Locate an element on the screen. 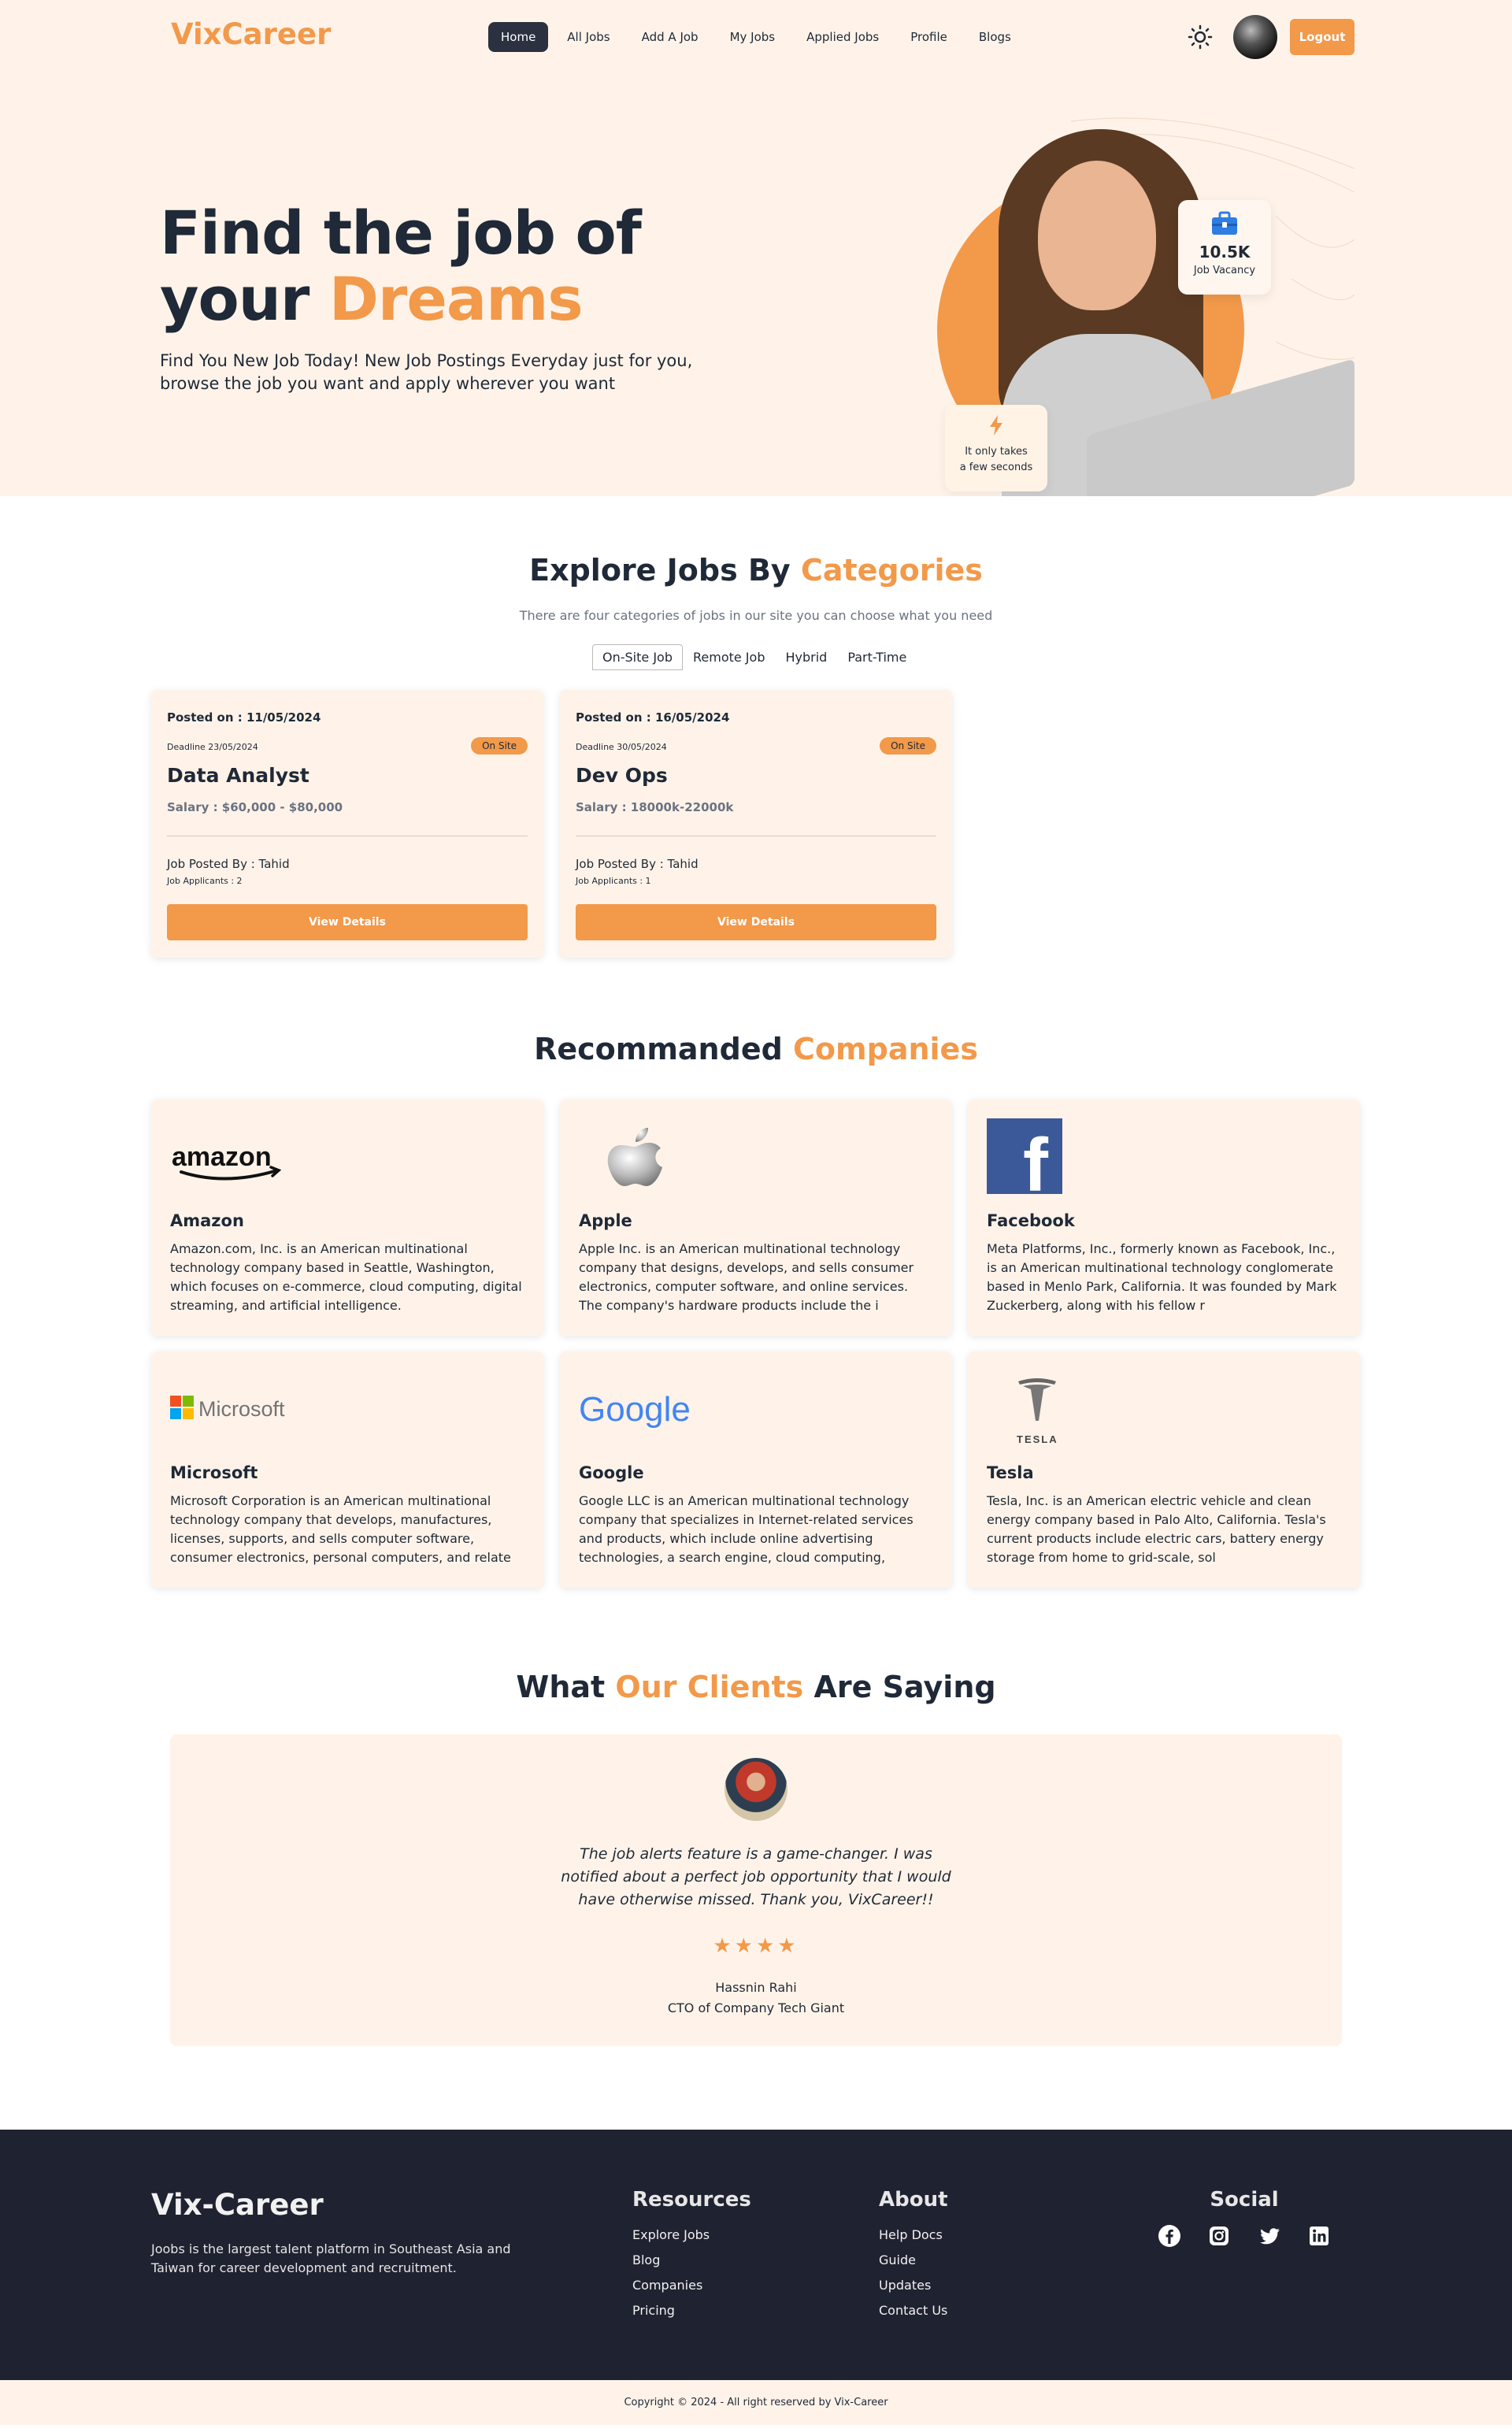 This screenshot has width=1512, height=2436. facebook-logo: f is located at coordinates (1024, 1156).